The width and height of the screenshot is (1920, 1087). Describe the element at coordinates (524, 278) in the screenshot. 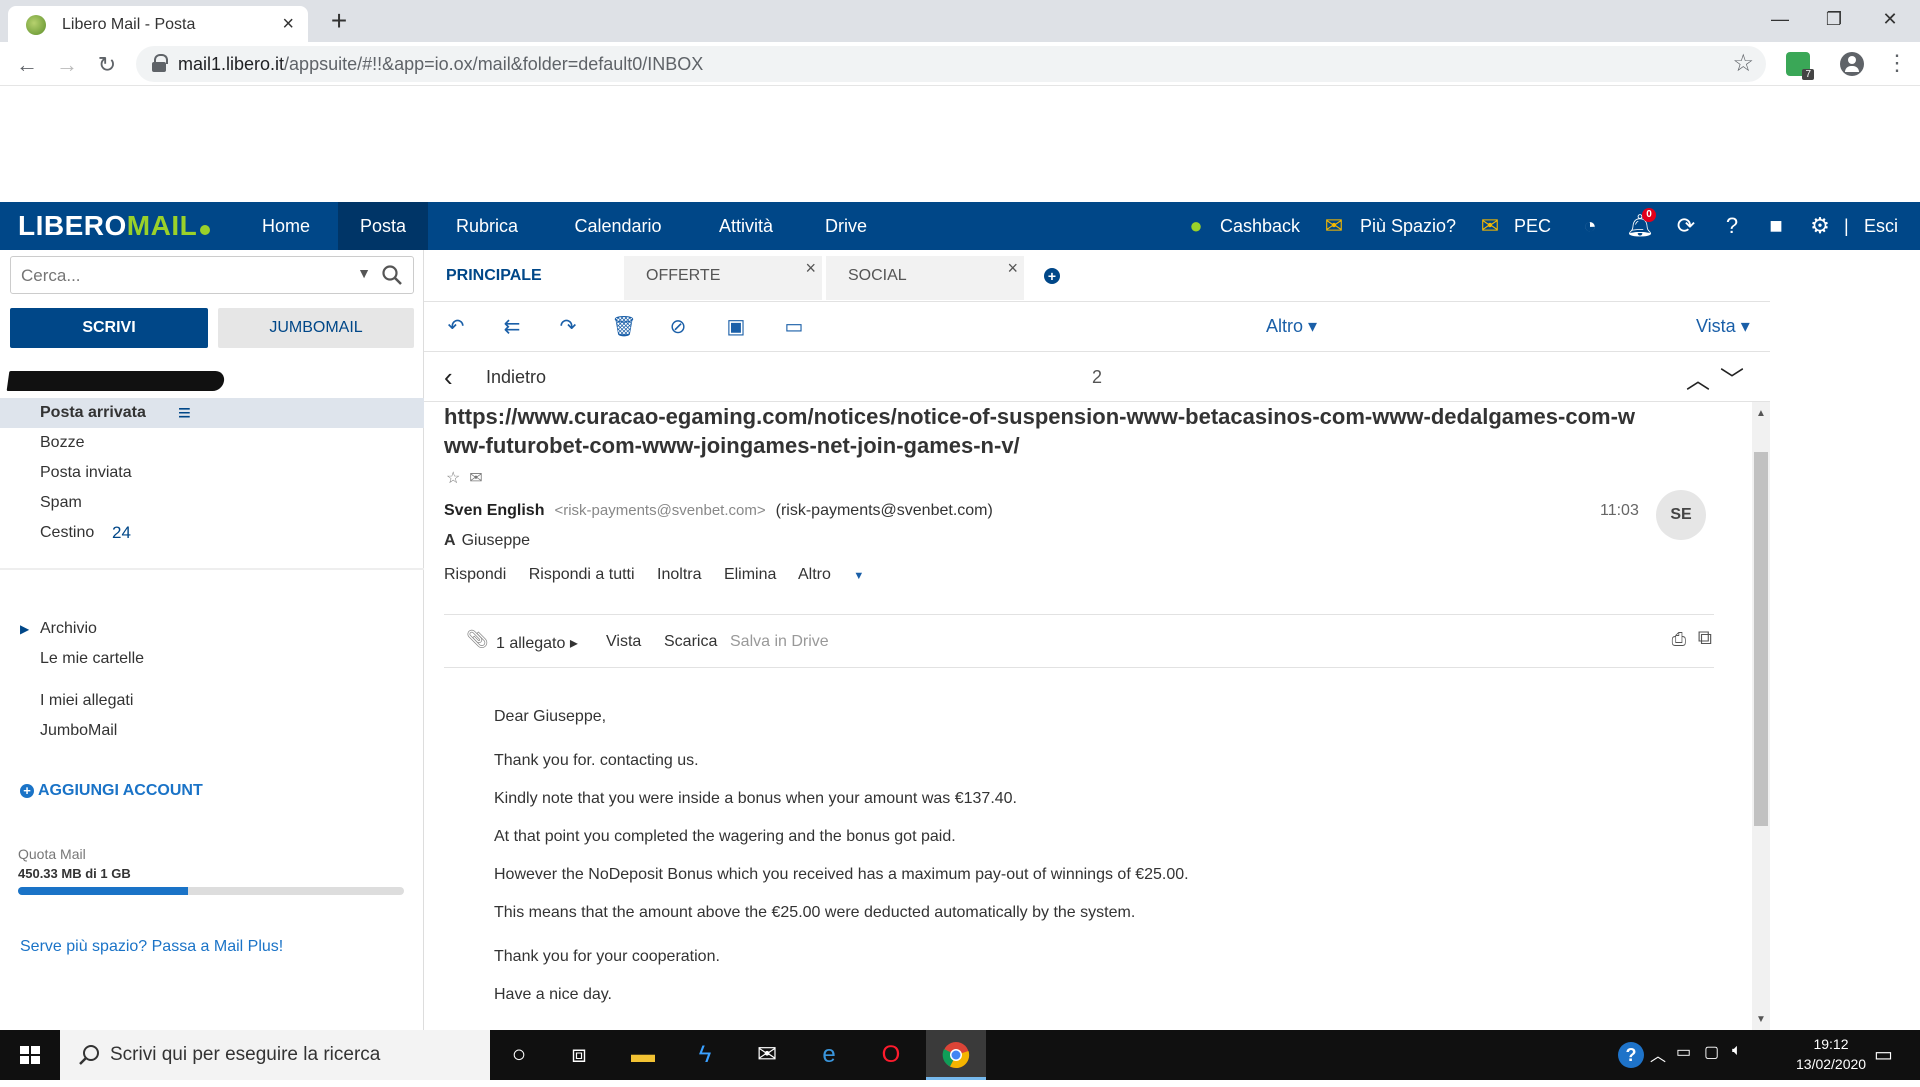

I see `tab-principale: PRINCIPALE` at that location.